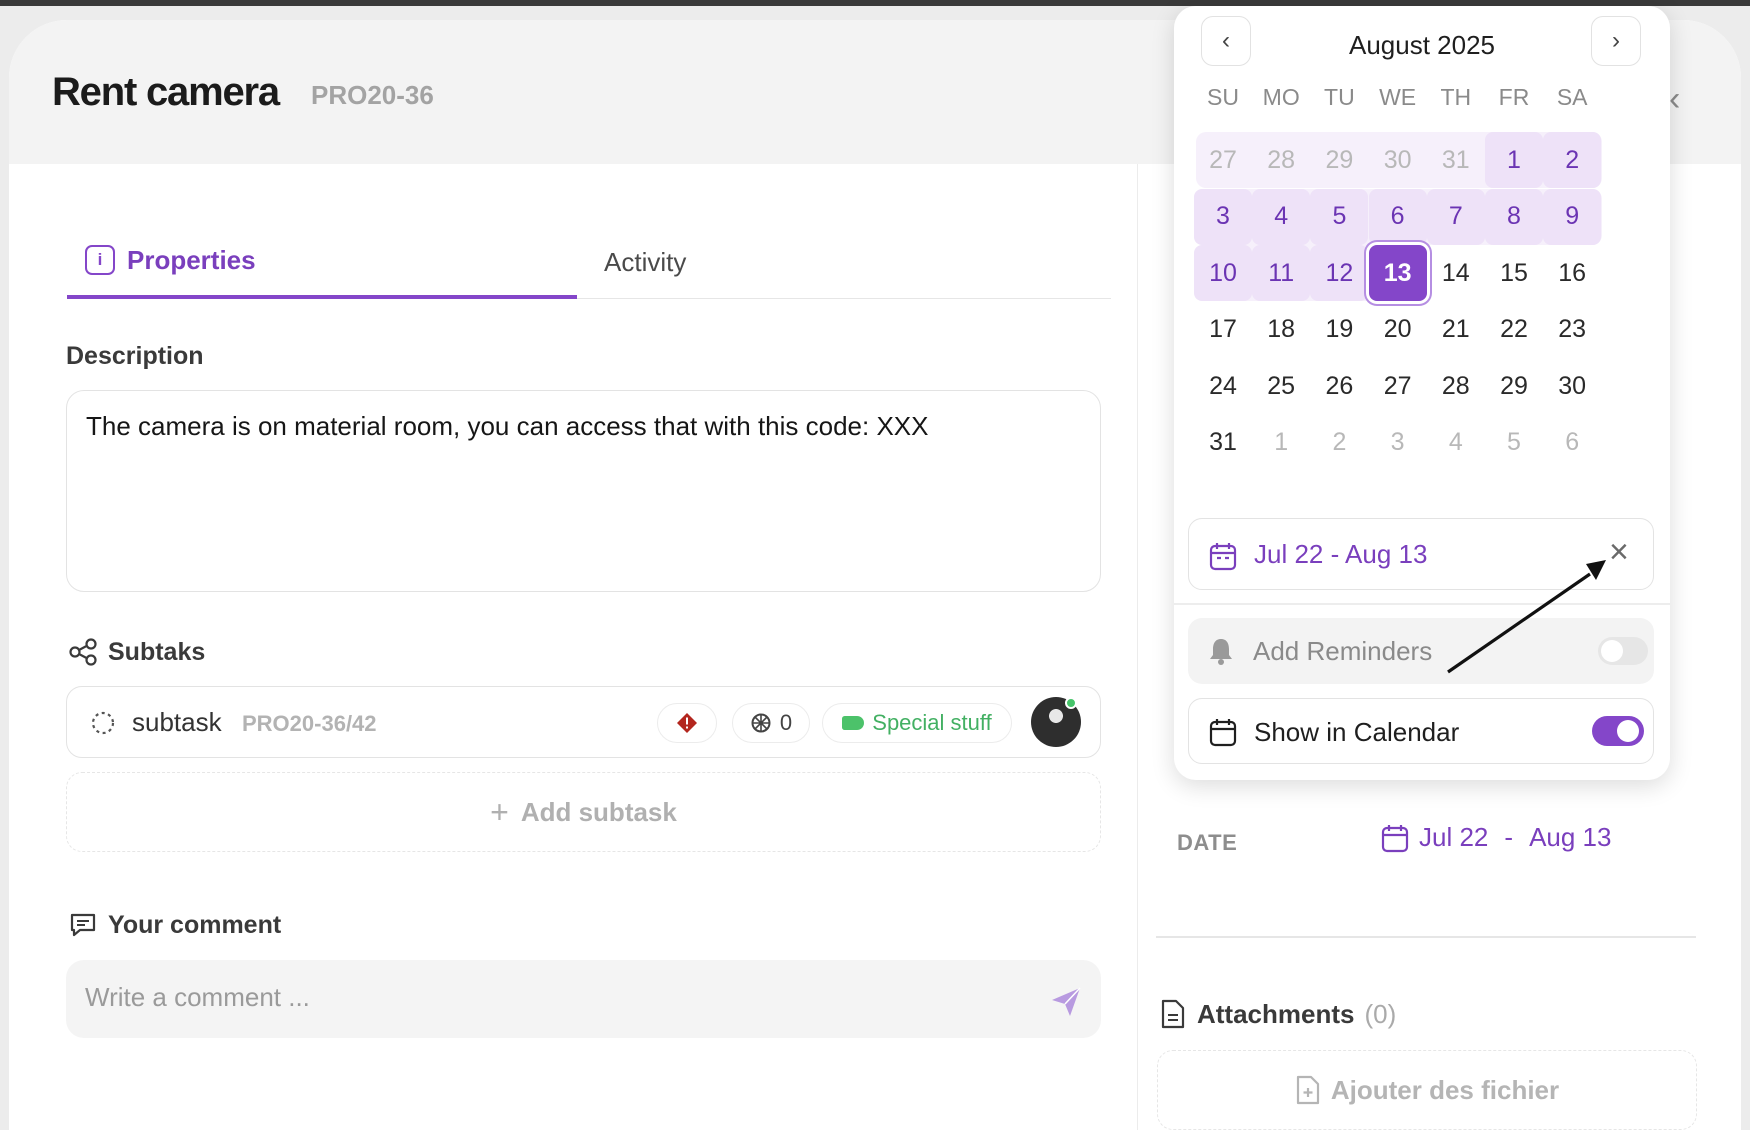 This screenshot has width=1750, height=1130. I want to click on day-cell: 22, so click(1514, 330).